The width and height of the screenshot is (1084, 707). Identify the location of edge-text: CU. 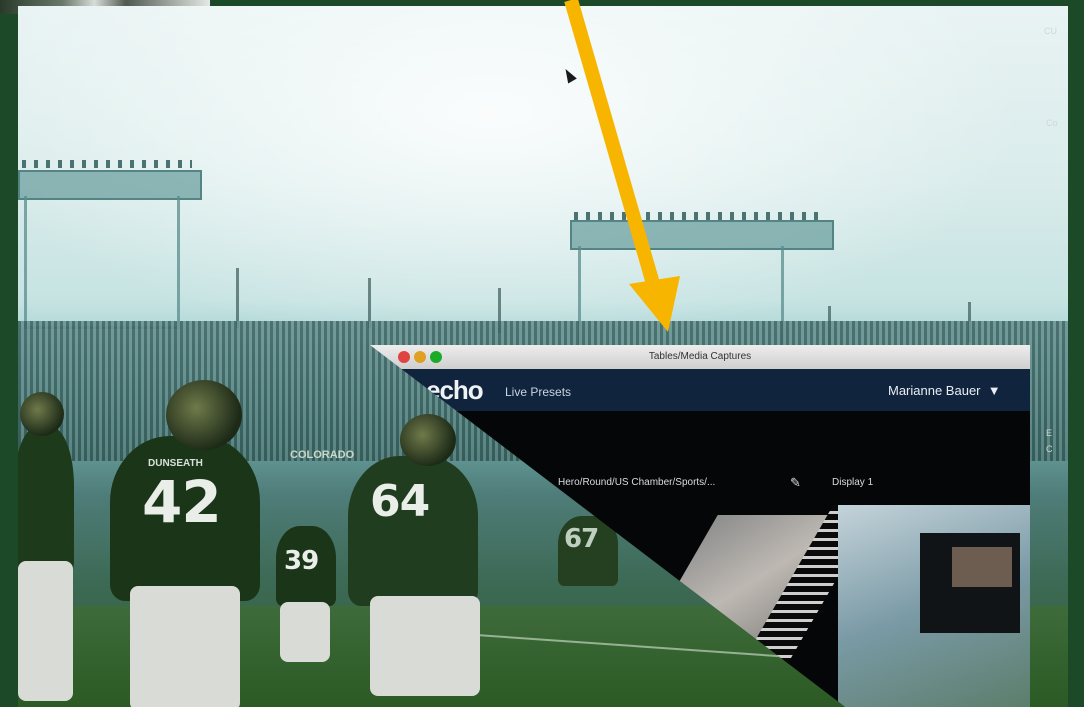
(1050, 31).